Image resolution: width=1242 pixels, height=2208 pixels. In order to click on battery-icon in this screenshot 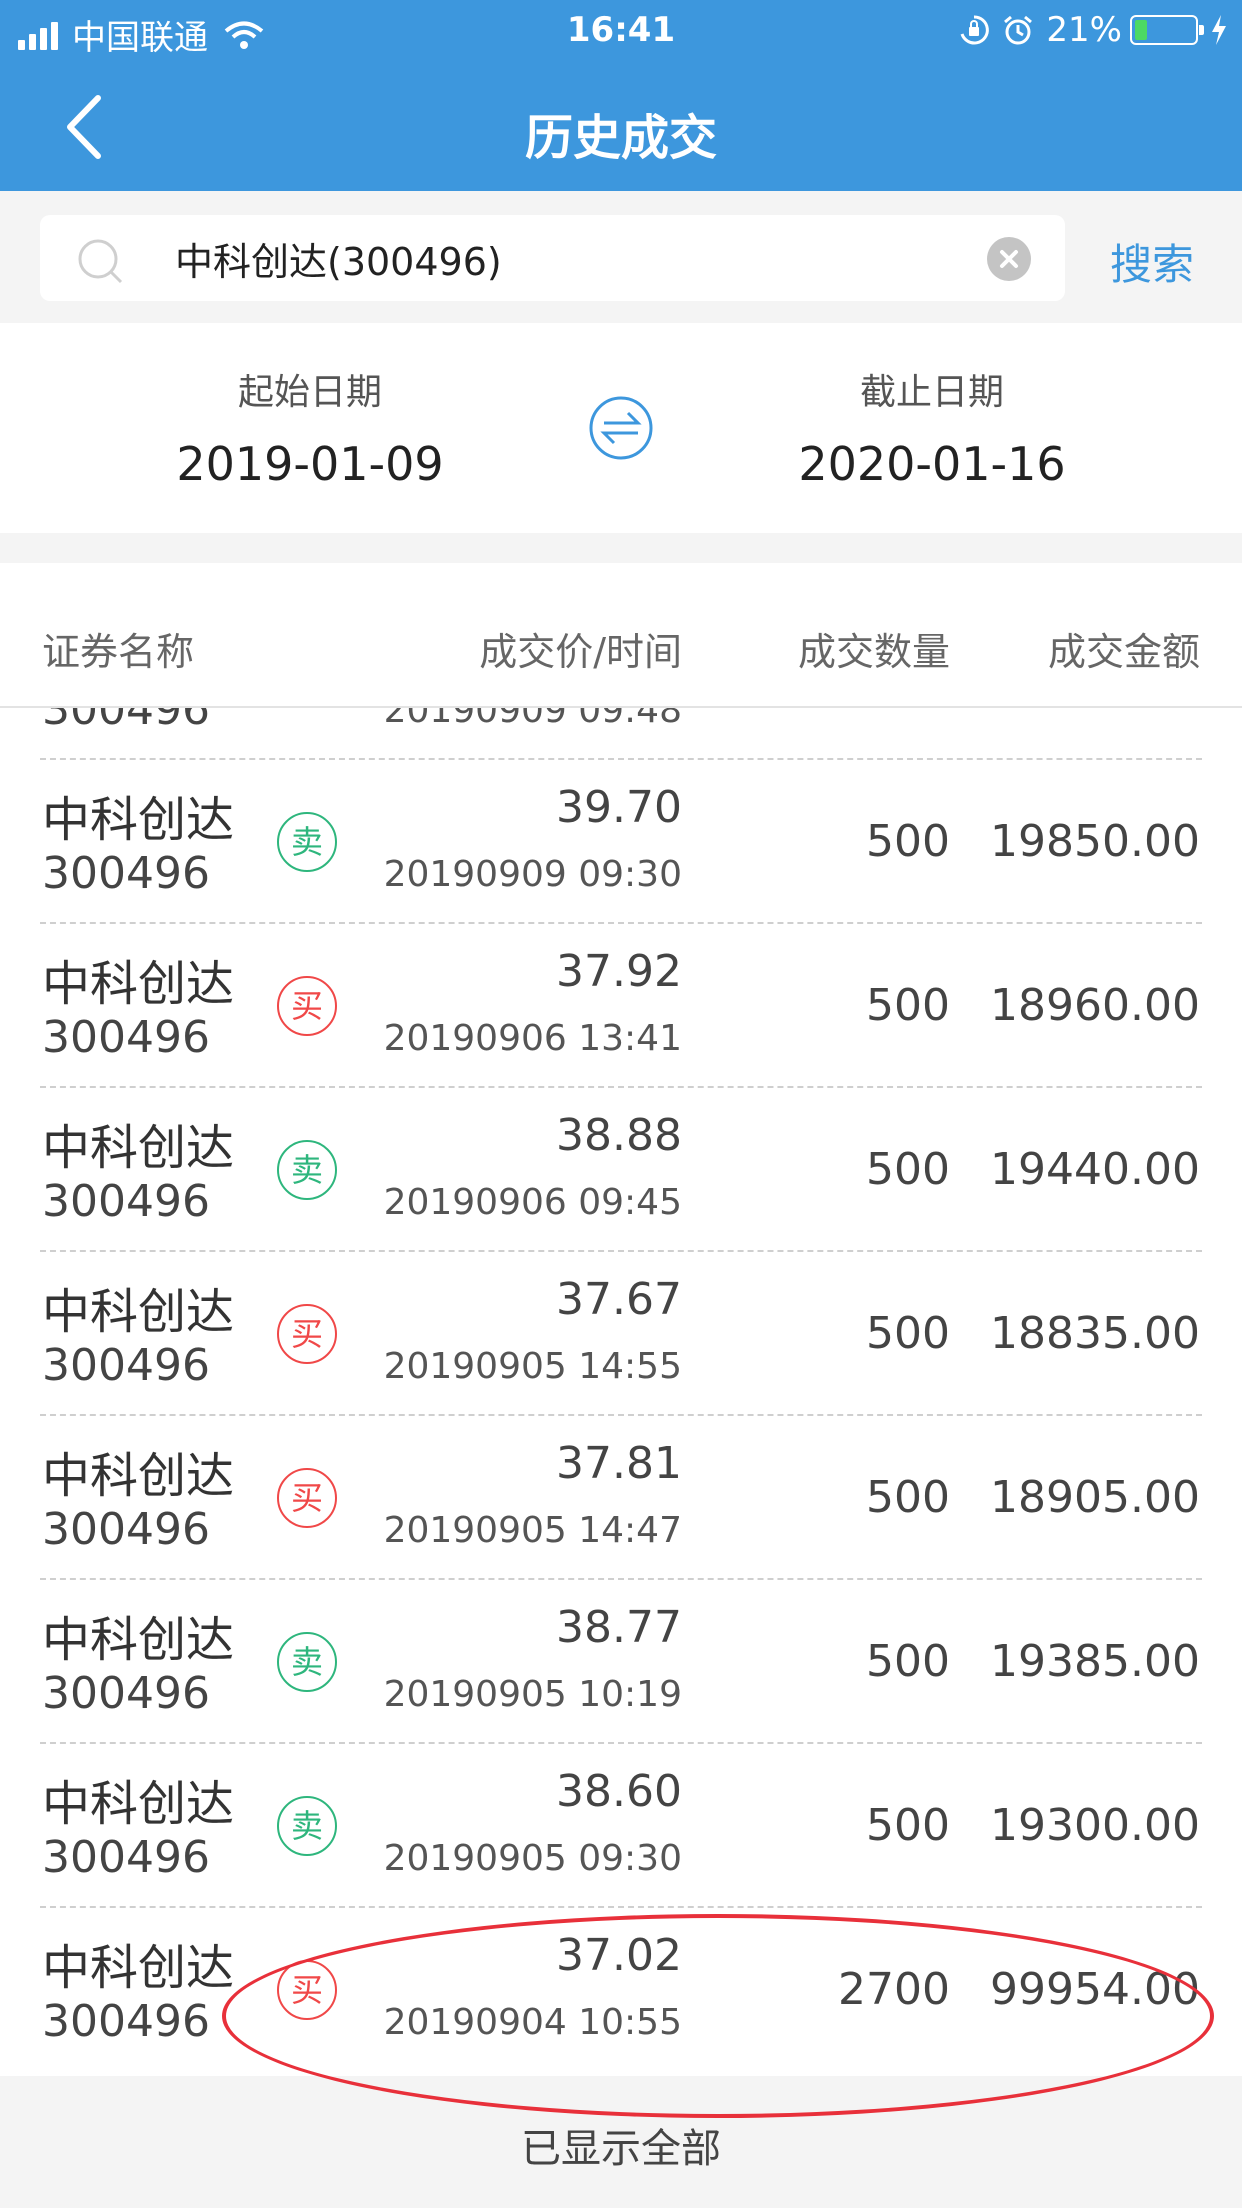, I will do `click(1167, 30)`.